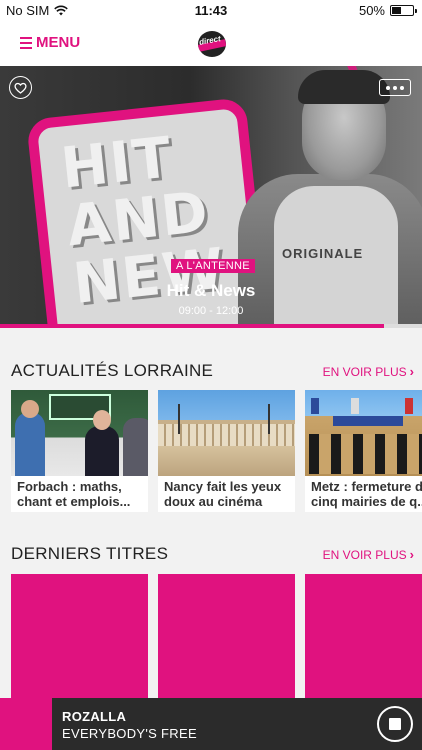  Describe the element at coordinates (94, 716) in the screenshot. I see `player-artist: ROZALLA` at that location.